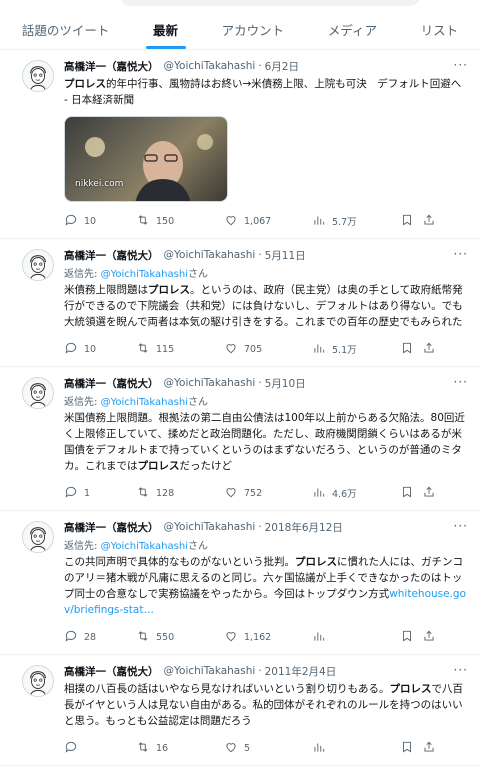 This screenshot has height=780, width=480. I want to click on tab-latest: 最新, so click(165, 29).